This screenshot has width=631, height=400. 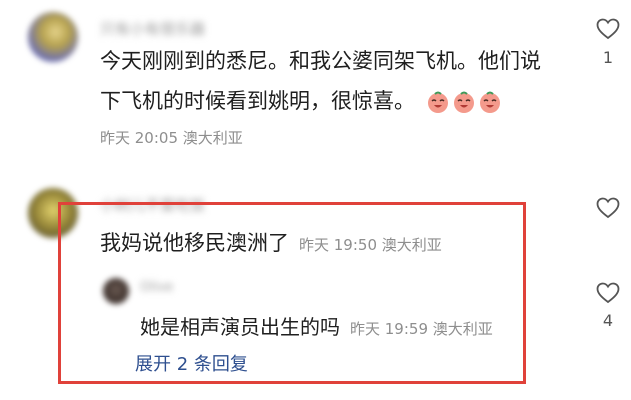 I want to click on comment-meta: 昨天 20:05 澳大利亚, so click(x=171, y=138).